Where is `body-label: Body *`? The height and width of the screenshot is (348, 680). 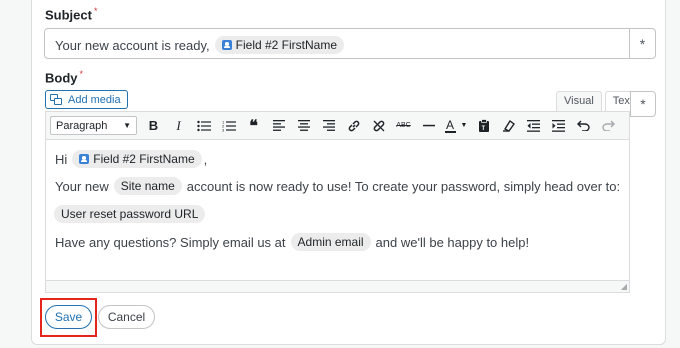
body-label: Body * is located at coordinates (64, 77).